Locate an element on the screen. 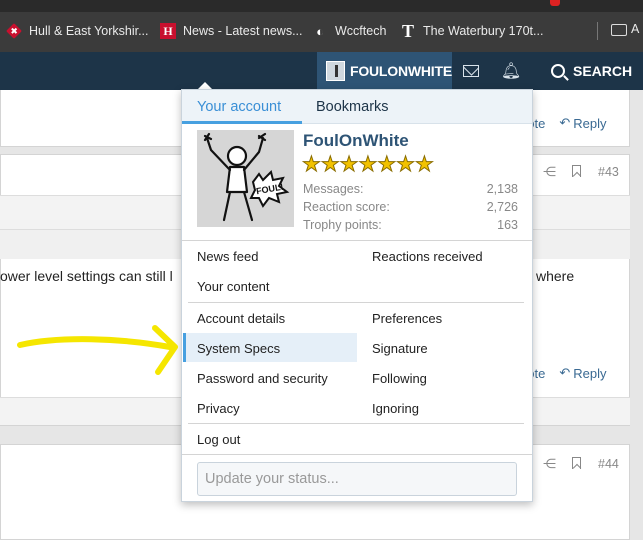 The height and width of the screenshot is (540, 643). stat-label: Messages: is located at coordinates (333, 189).